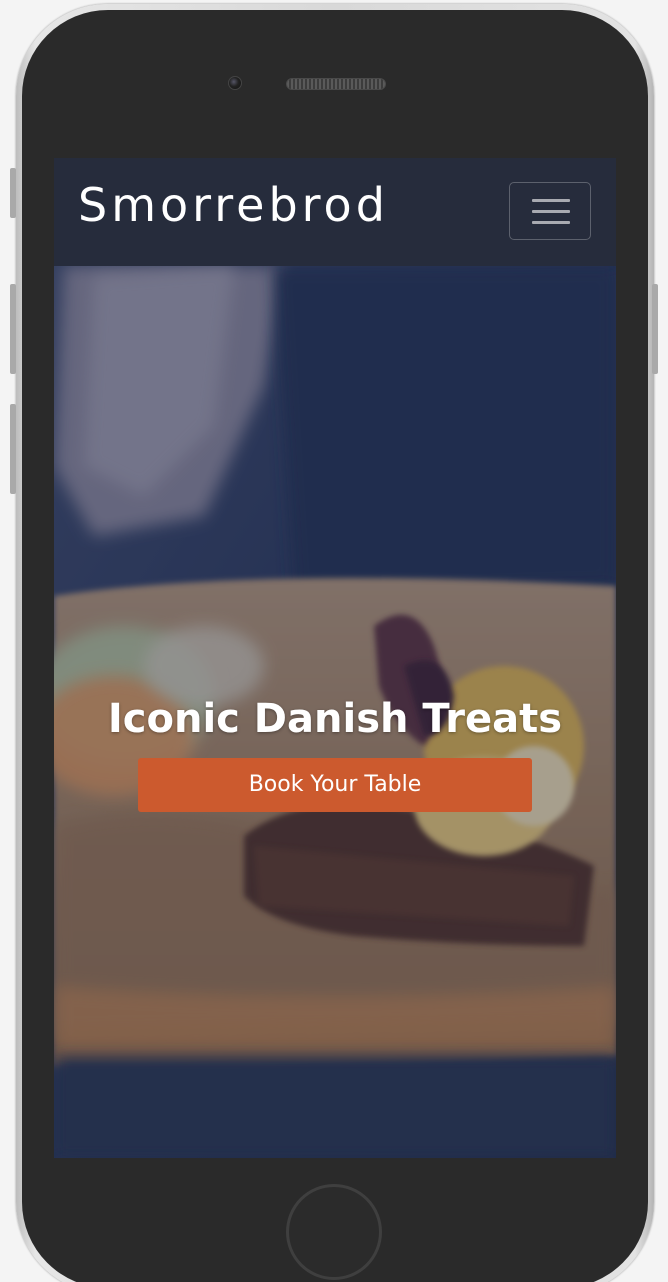 This screenshot has height=1282, width=668. I want to click on volume-up-button, so click(13, 329).